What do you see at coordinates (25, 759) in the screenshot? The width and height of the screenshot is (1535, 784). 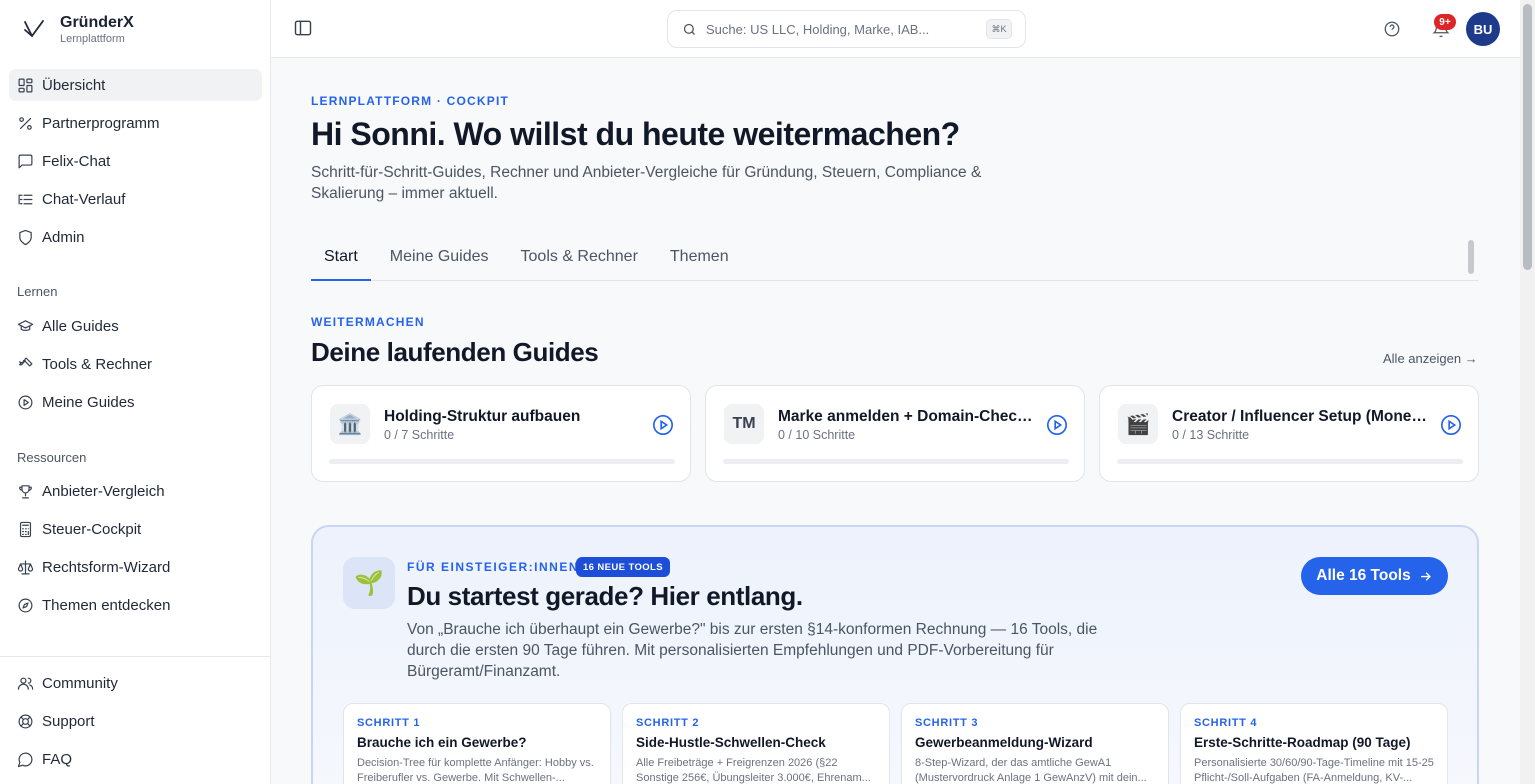 I see `message-icon` at bounding box center [25, 759].